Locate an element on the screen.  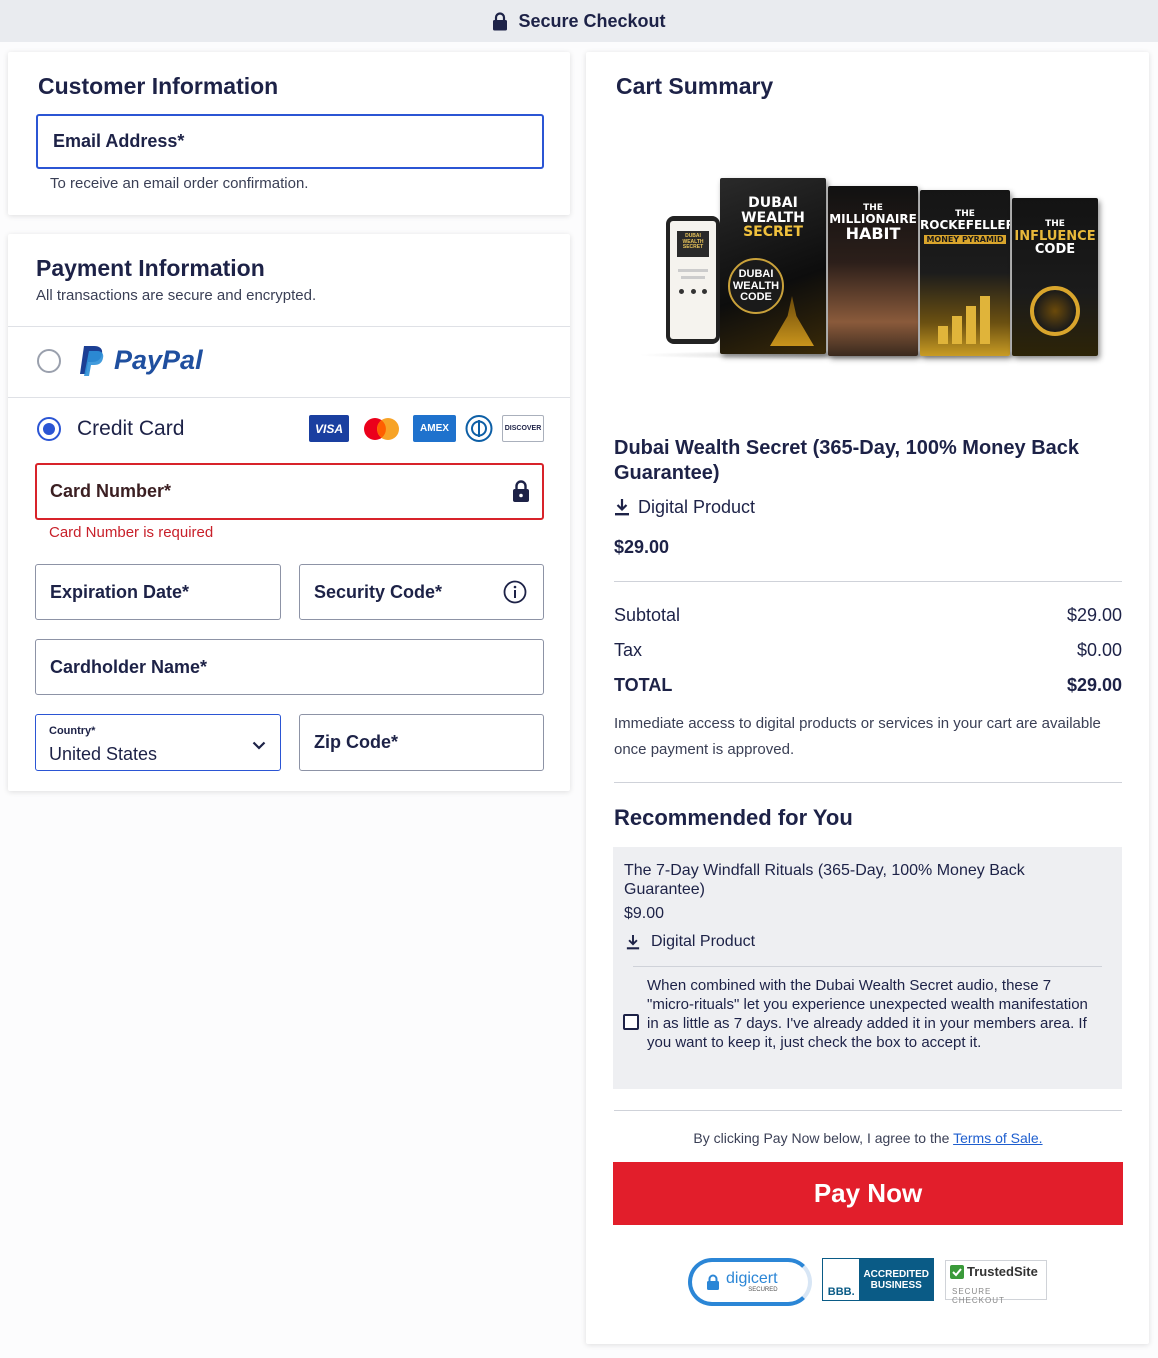
digicert-sub: SECURED is located at coordinates (763, 1290).